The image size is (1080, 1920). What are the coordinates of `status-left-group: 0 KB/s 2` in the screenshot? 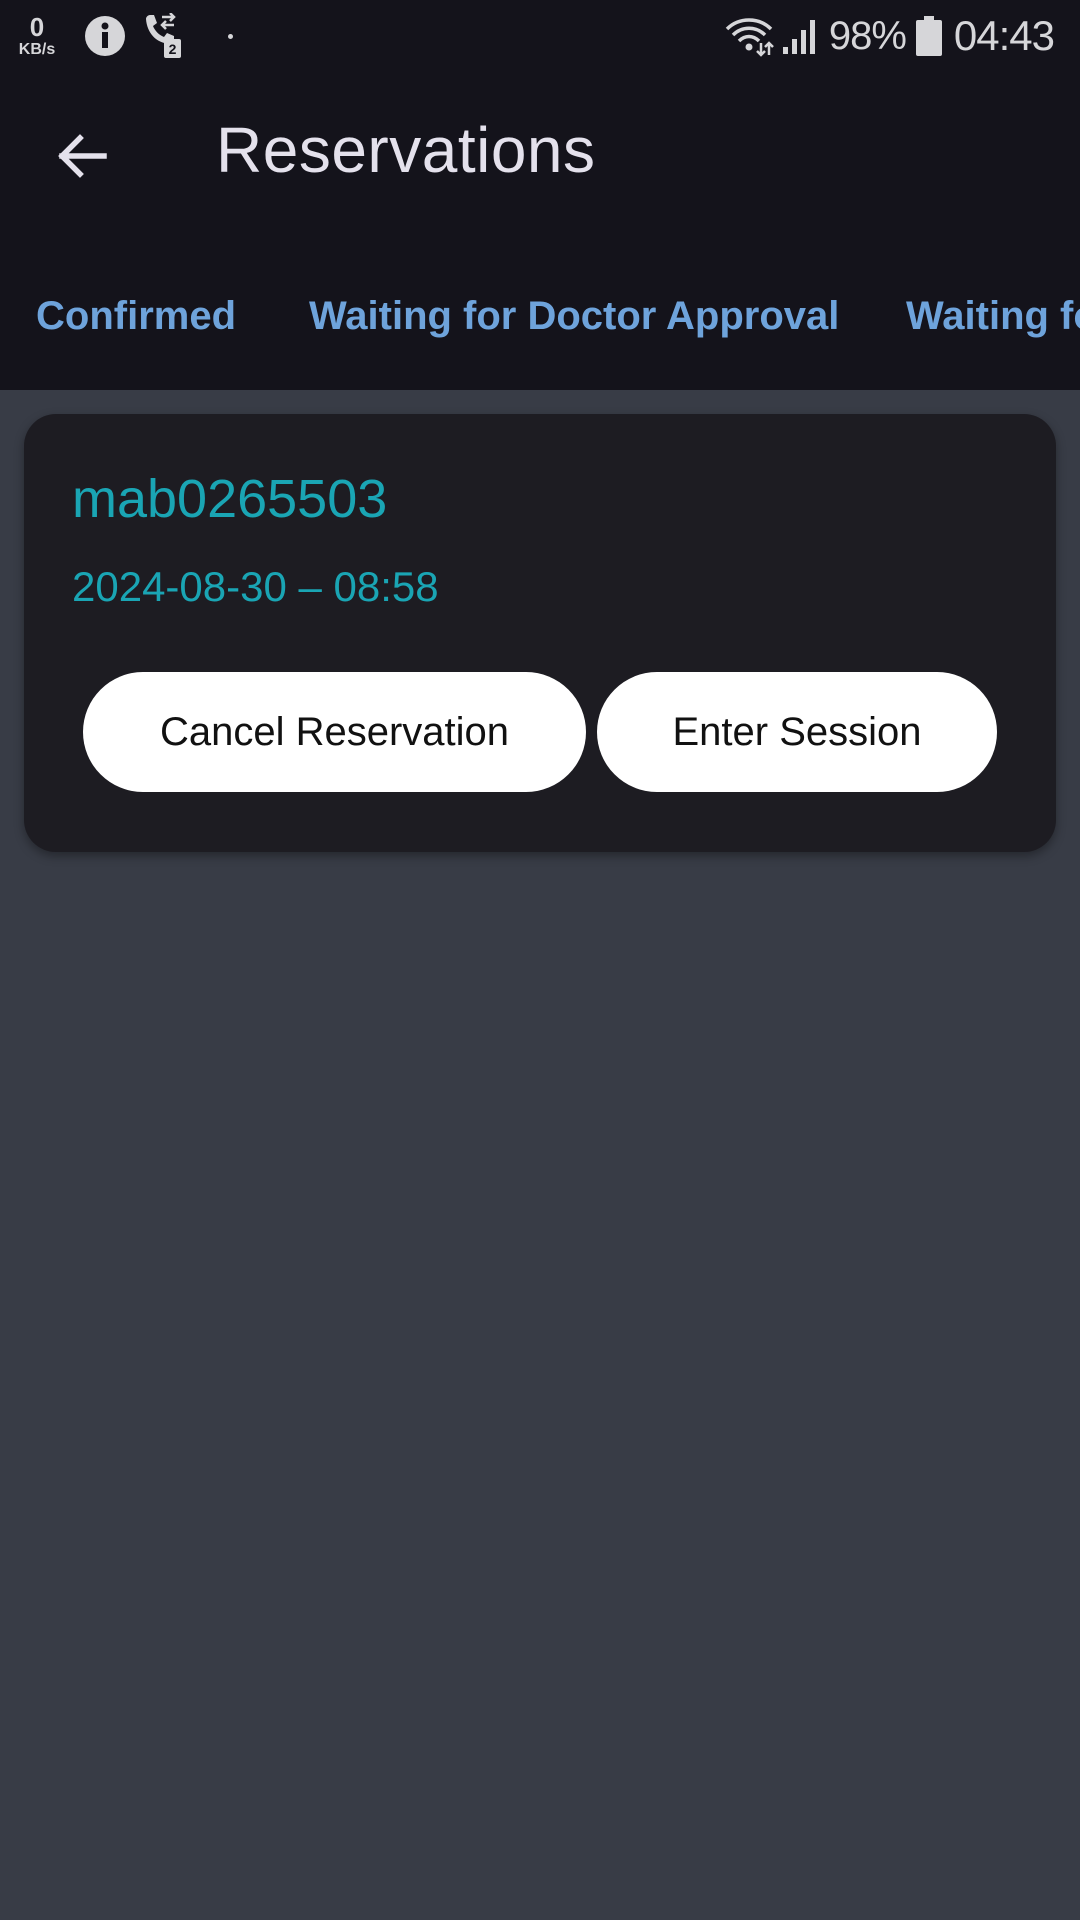 It's located at (123, 36).